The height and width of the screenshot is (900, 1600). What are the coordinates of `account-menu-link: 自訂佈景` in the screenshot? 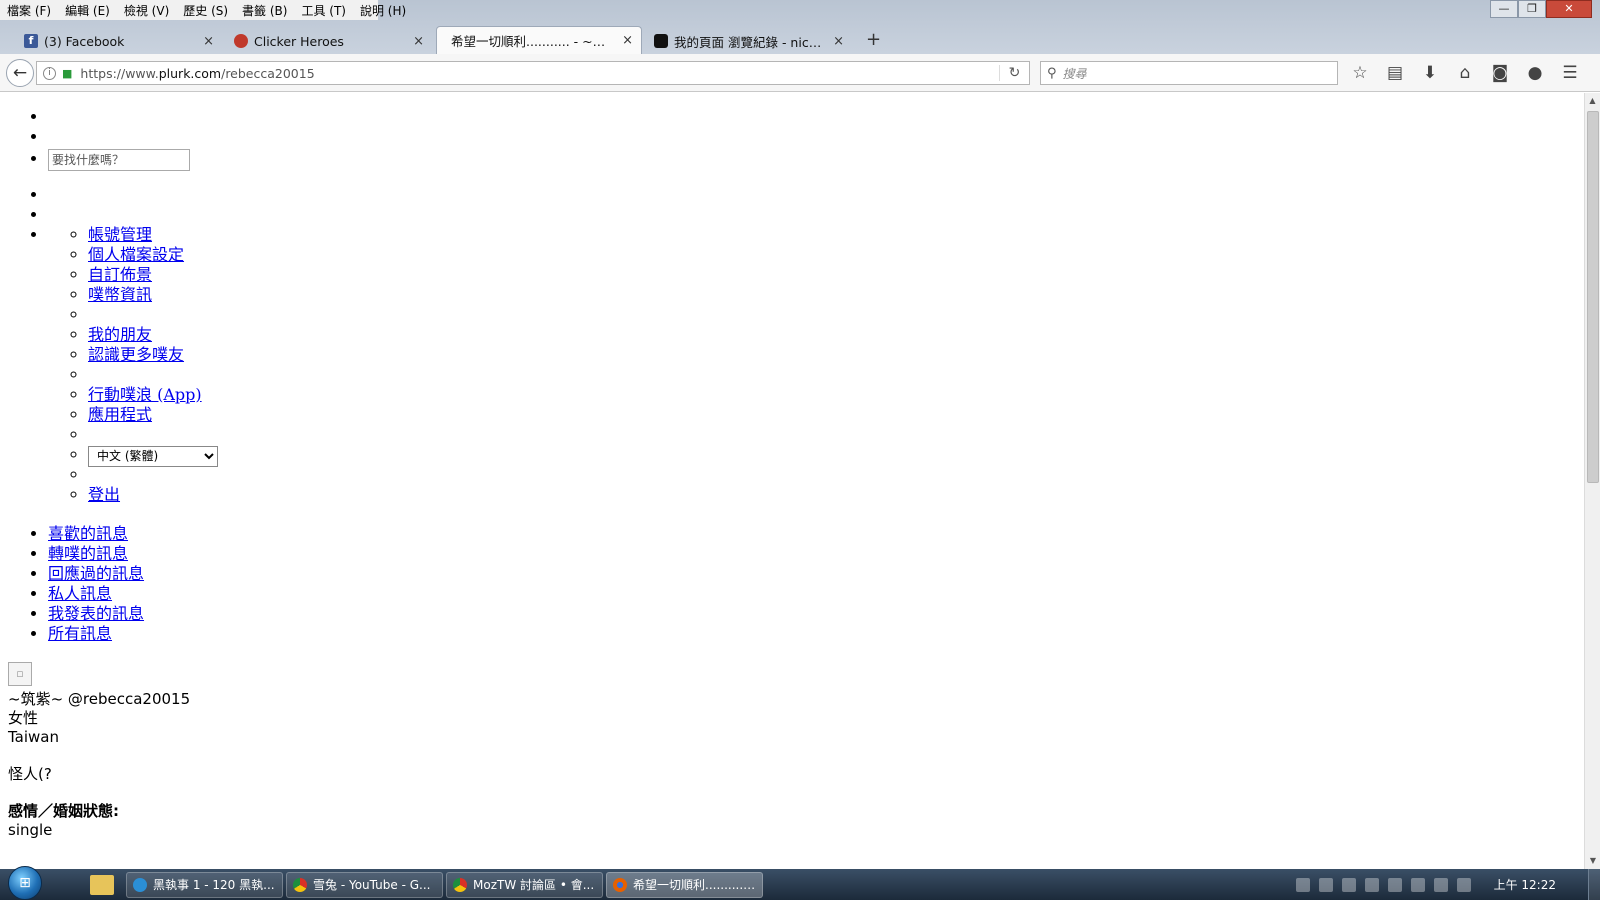 It's located at (120, 274).